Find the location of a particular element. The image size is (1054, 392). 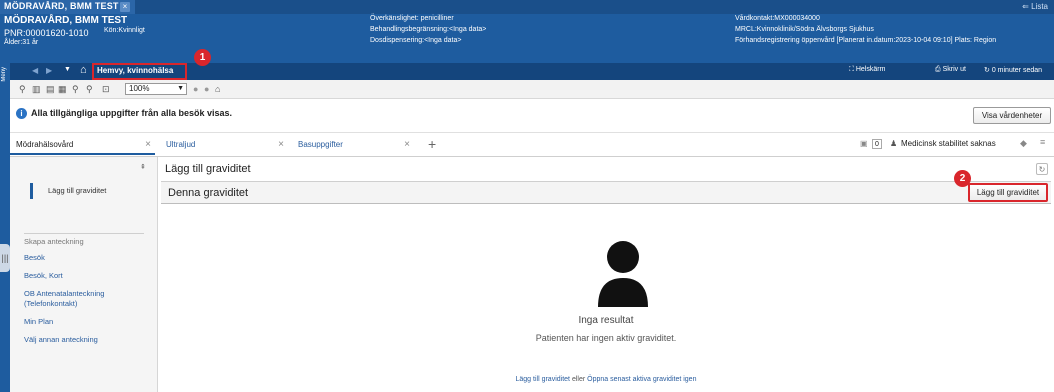

fullscreen-label: Helskärm is located at coordinates (870, 69).